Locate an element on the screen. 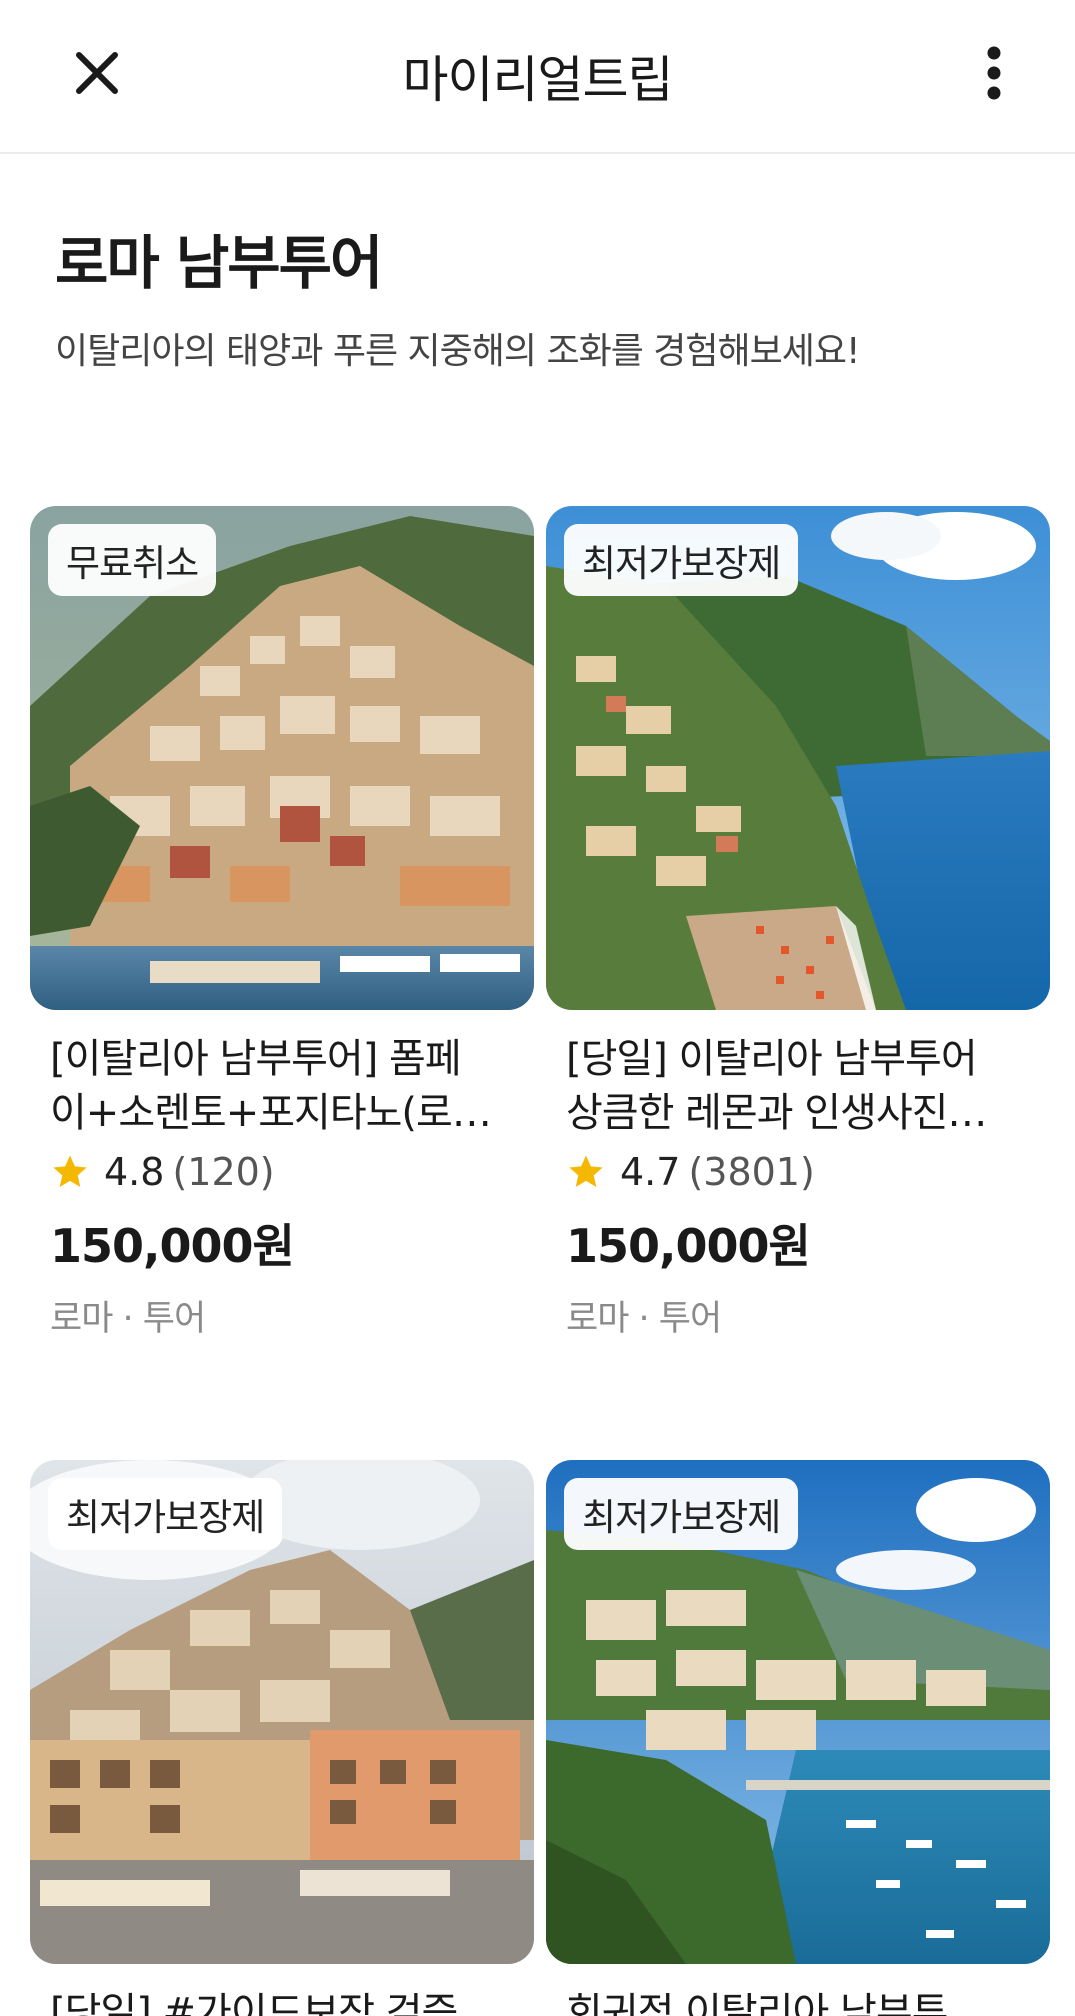  more-vertical-icon is located at coordinates (994, 73).